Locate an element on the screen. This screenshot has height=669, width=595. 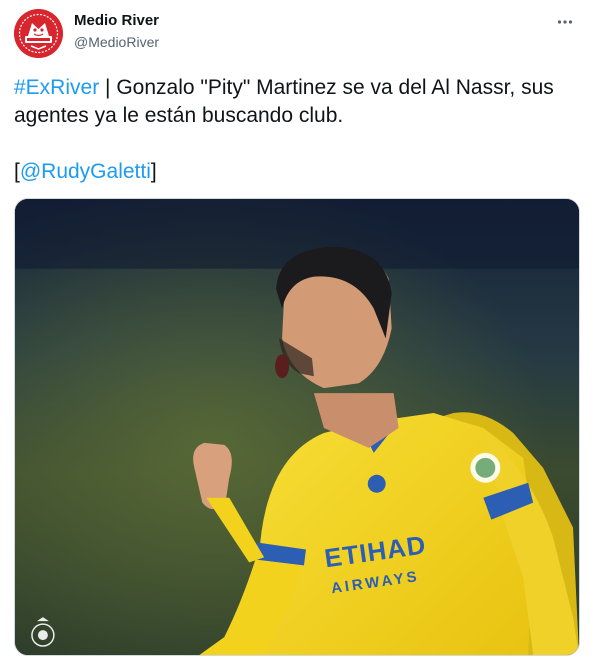
mention-bracket-close: ] is located at coordinates (153, 171).